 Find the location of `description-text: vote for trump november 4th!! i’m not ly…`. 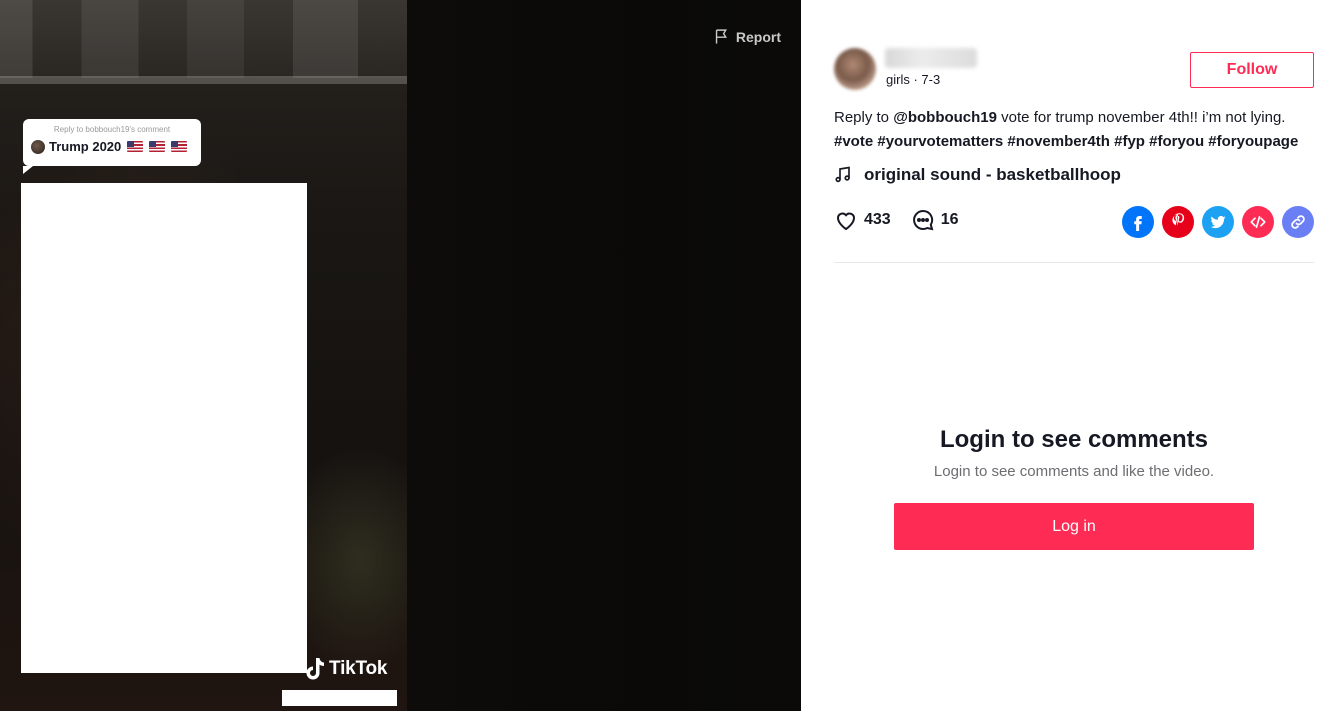

description-text: vote for trump november 4th!! i’m not ly… is located at coordinates (1143, 117).